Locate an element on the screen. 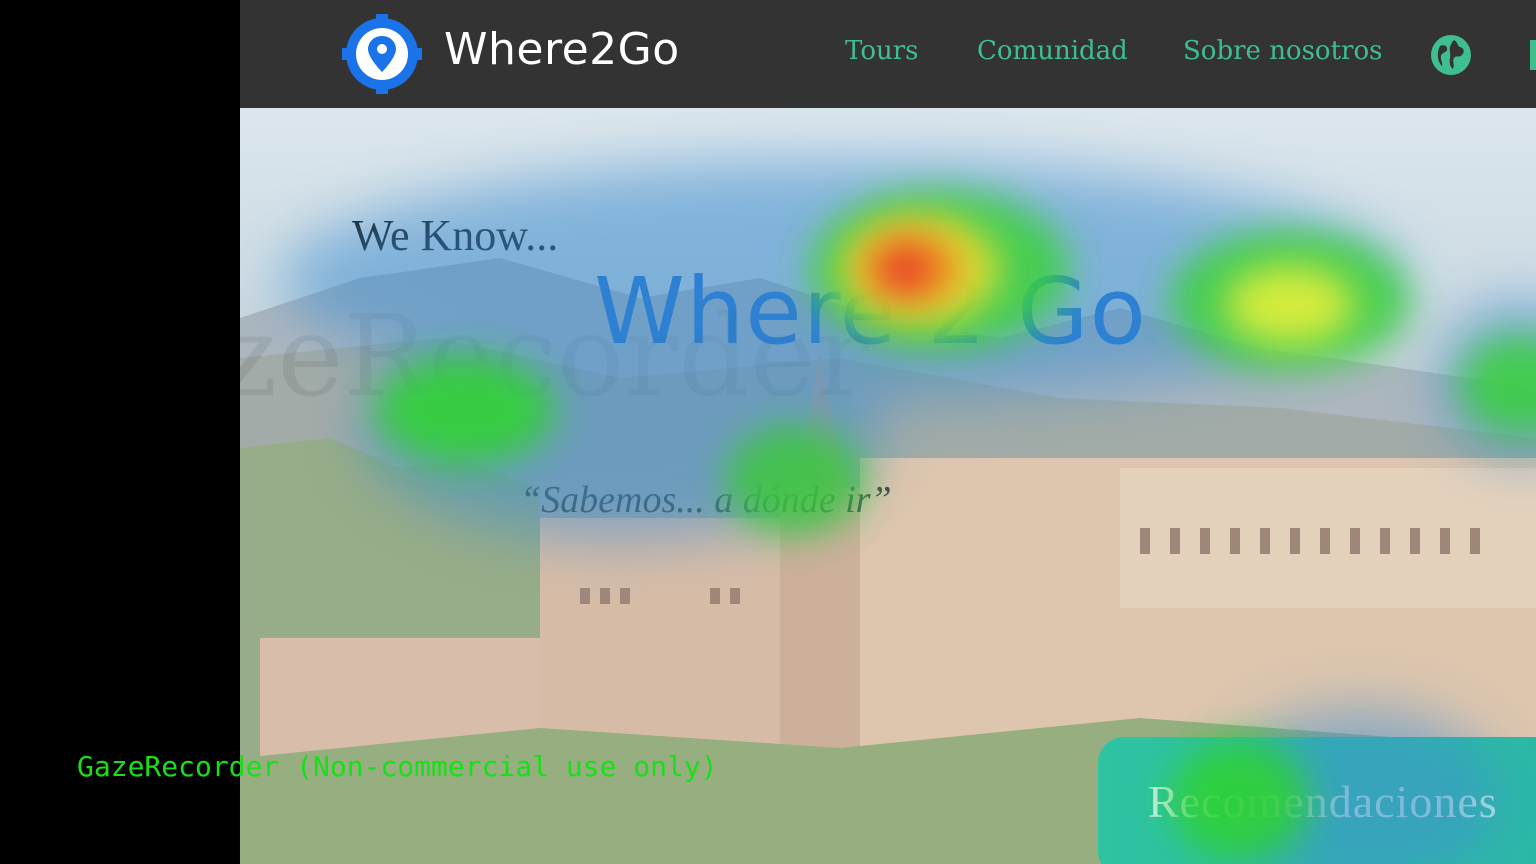 This screenshot has height=864, width=1536. hero-tagline: “Sabemos... a dónde ir” is located at coordinates (706, 500).